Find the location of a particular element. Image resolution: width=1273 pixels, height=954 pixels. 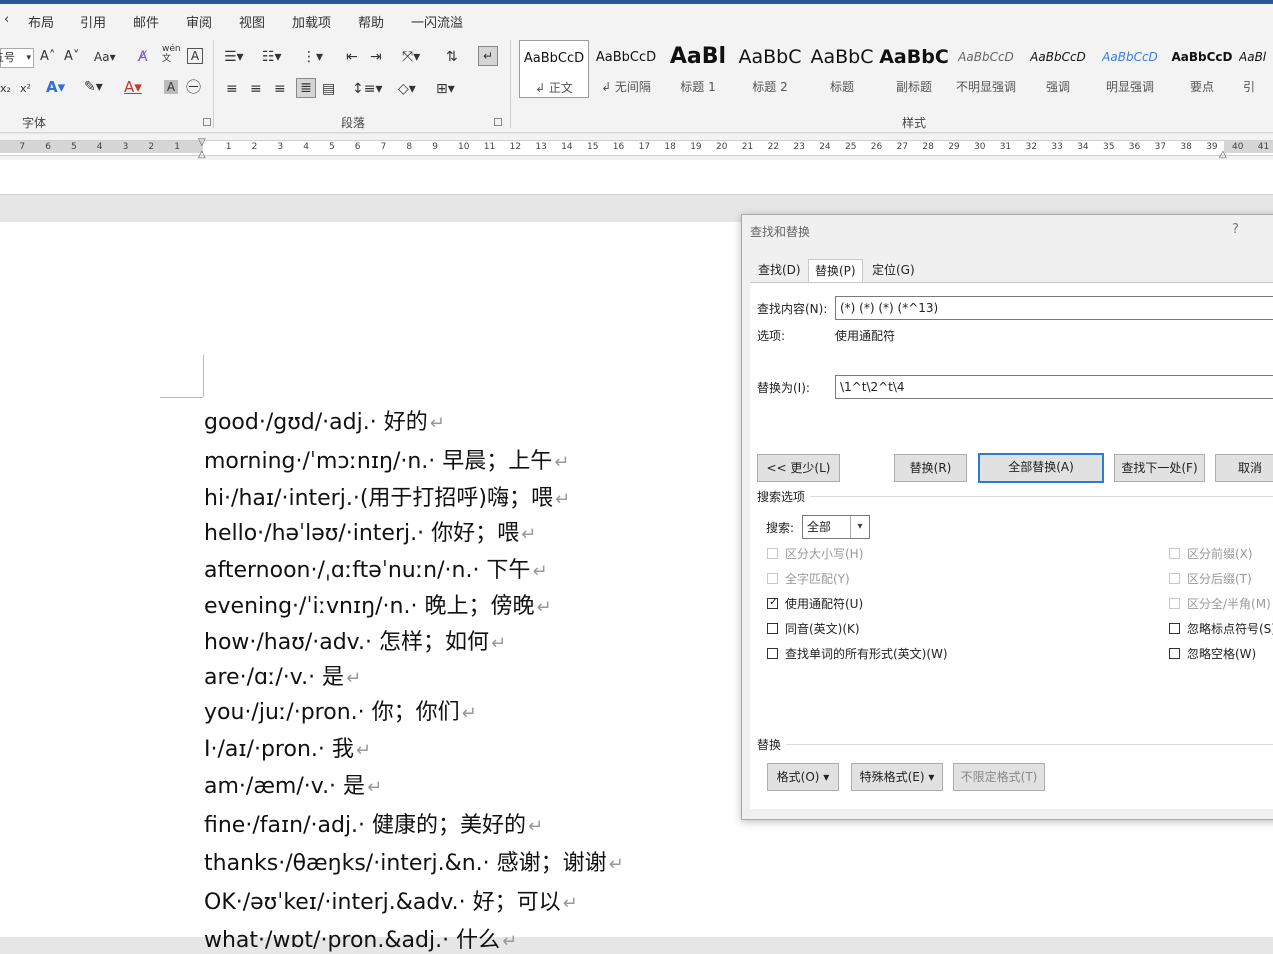

style-preview: AaBbCcD is located at coordinates (554, 58).